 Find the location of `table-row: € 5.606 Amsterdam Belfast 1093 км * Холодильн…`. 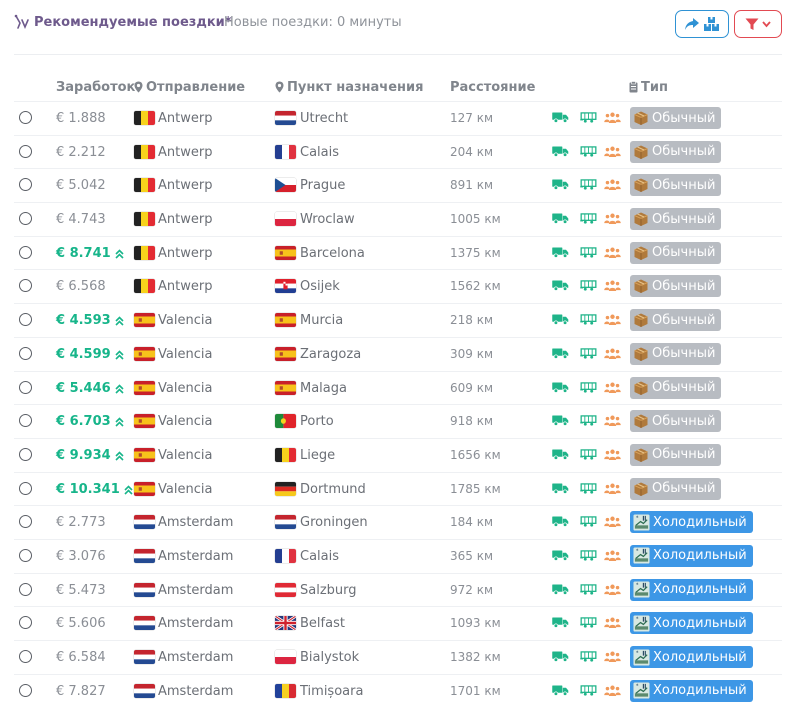

table-row: € 5.606 Amsterdam Belfast 1093 км * Холодильн… is located at coordinates (398, 623).